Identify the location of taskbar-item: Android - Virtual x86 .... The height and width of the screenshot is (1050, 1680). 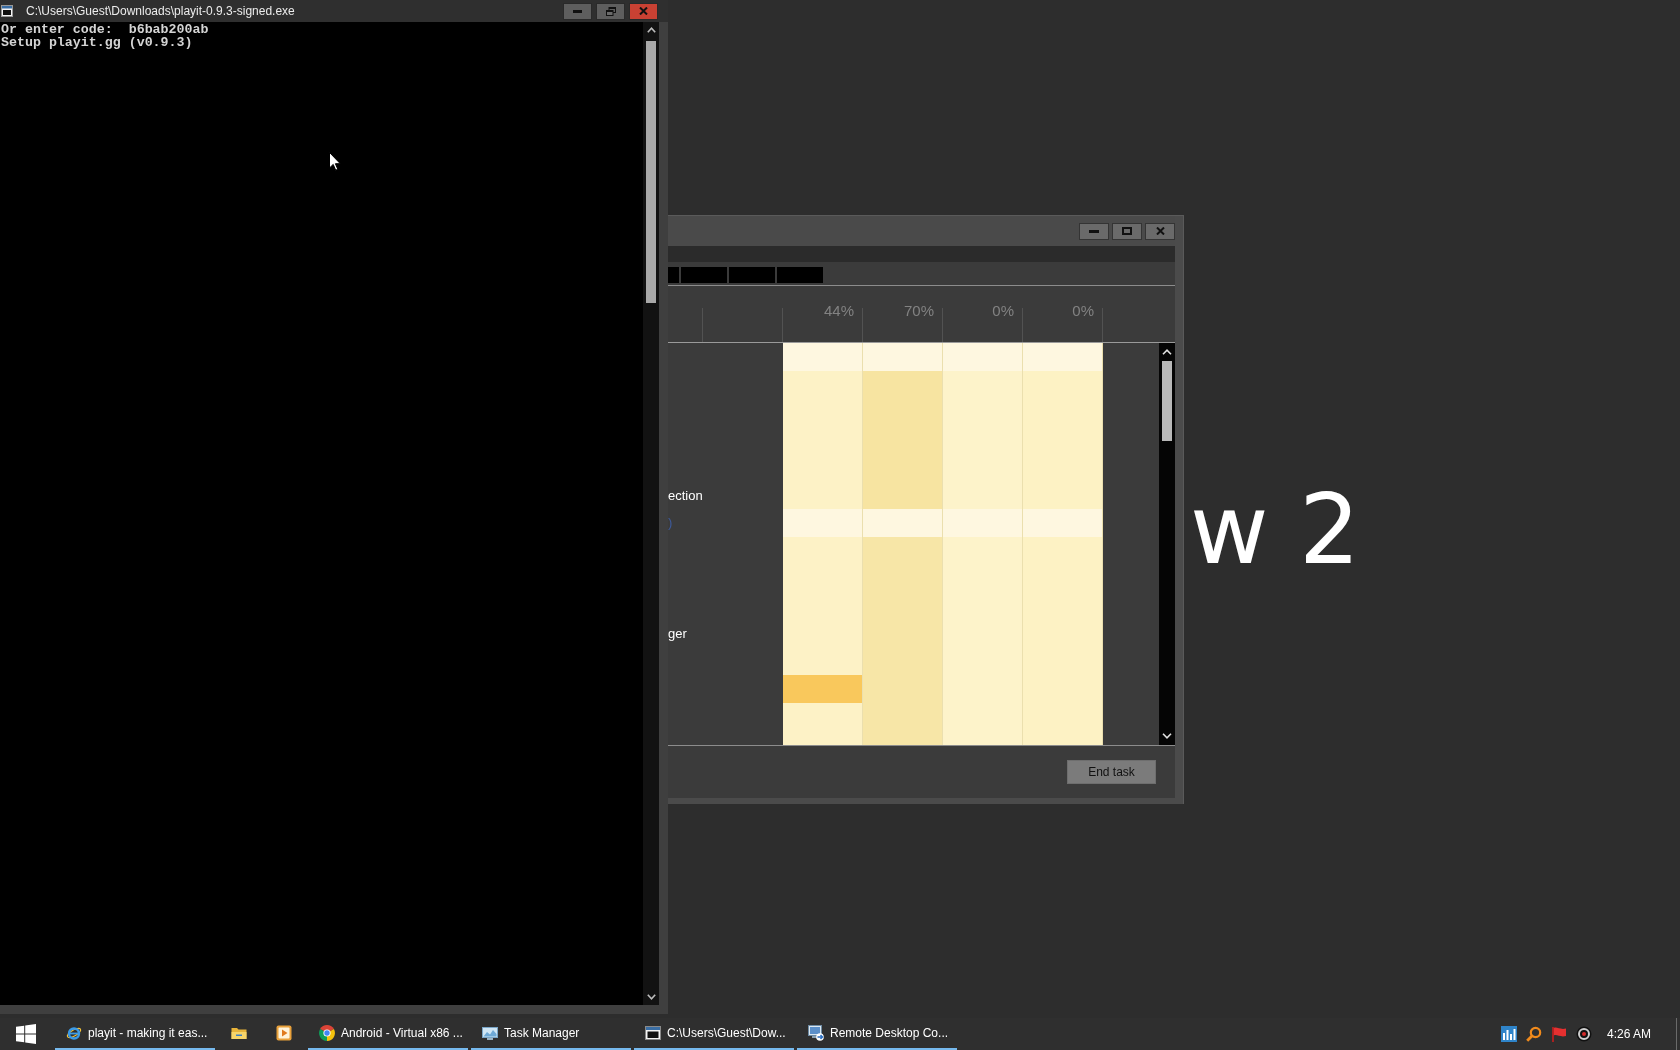
(388, 1034).